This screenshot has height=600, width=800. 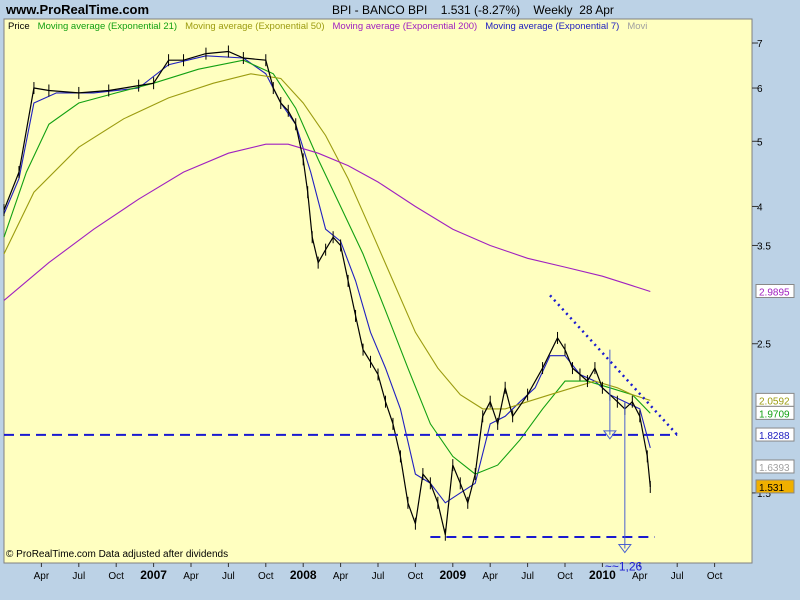 I want to click on y-tick-label-1: 6, so click(x=760, y=89).